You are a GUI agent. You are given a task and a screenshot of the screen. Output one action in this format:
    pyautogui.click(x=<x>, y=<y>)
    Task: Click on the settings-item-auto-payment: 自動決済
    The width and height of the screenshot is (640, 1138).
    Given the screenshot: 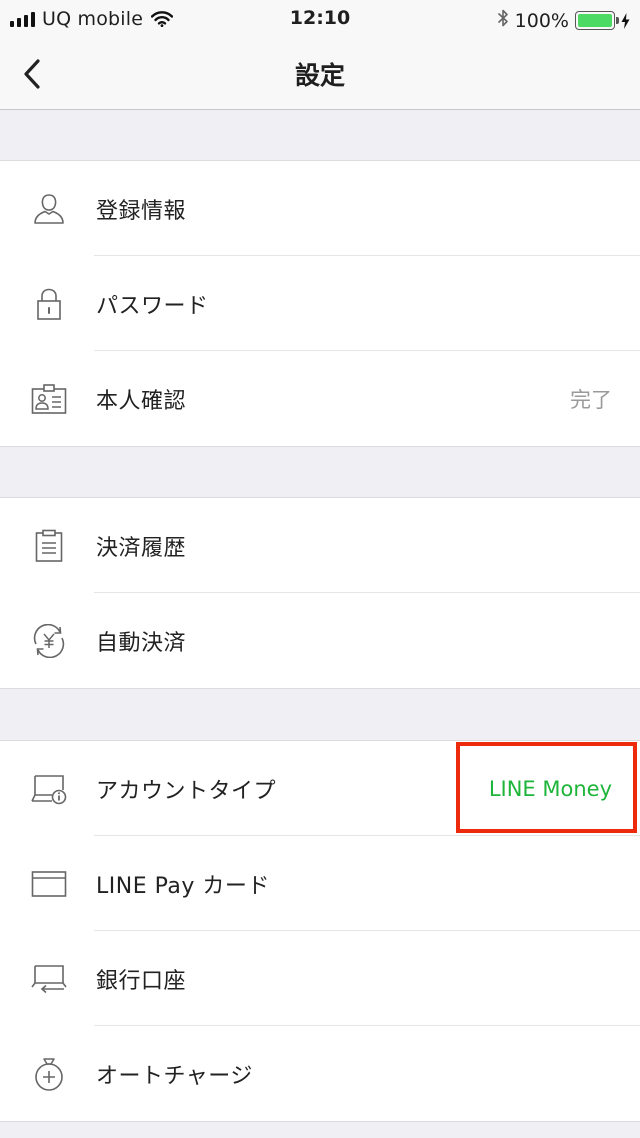 What is the action you would take?
    pyautogui.click(x=320, y=640)
    